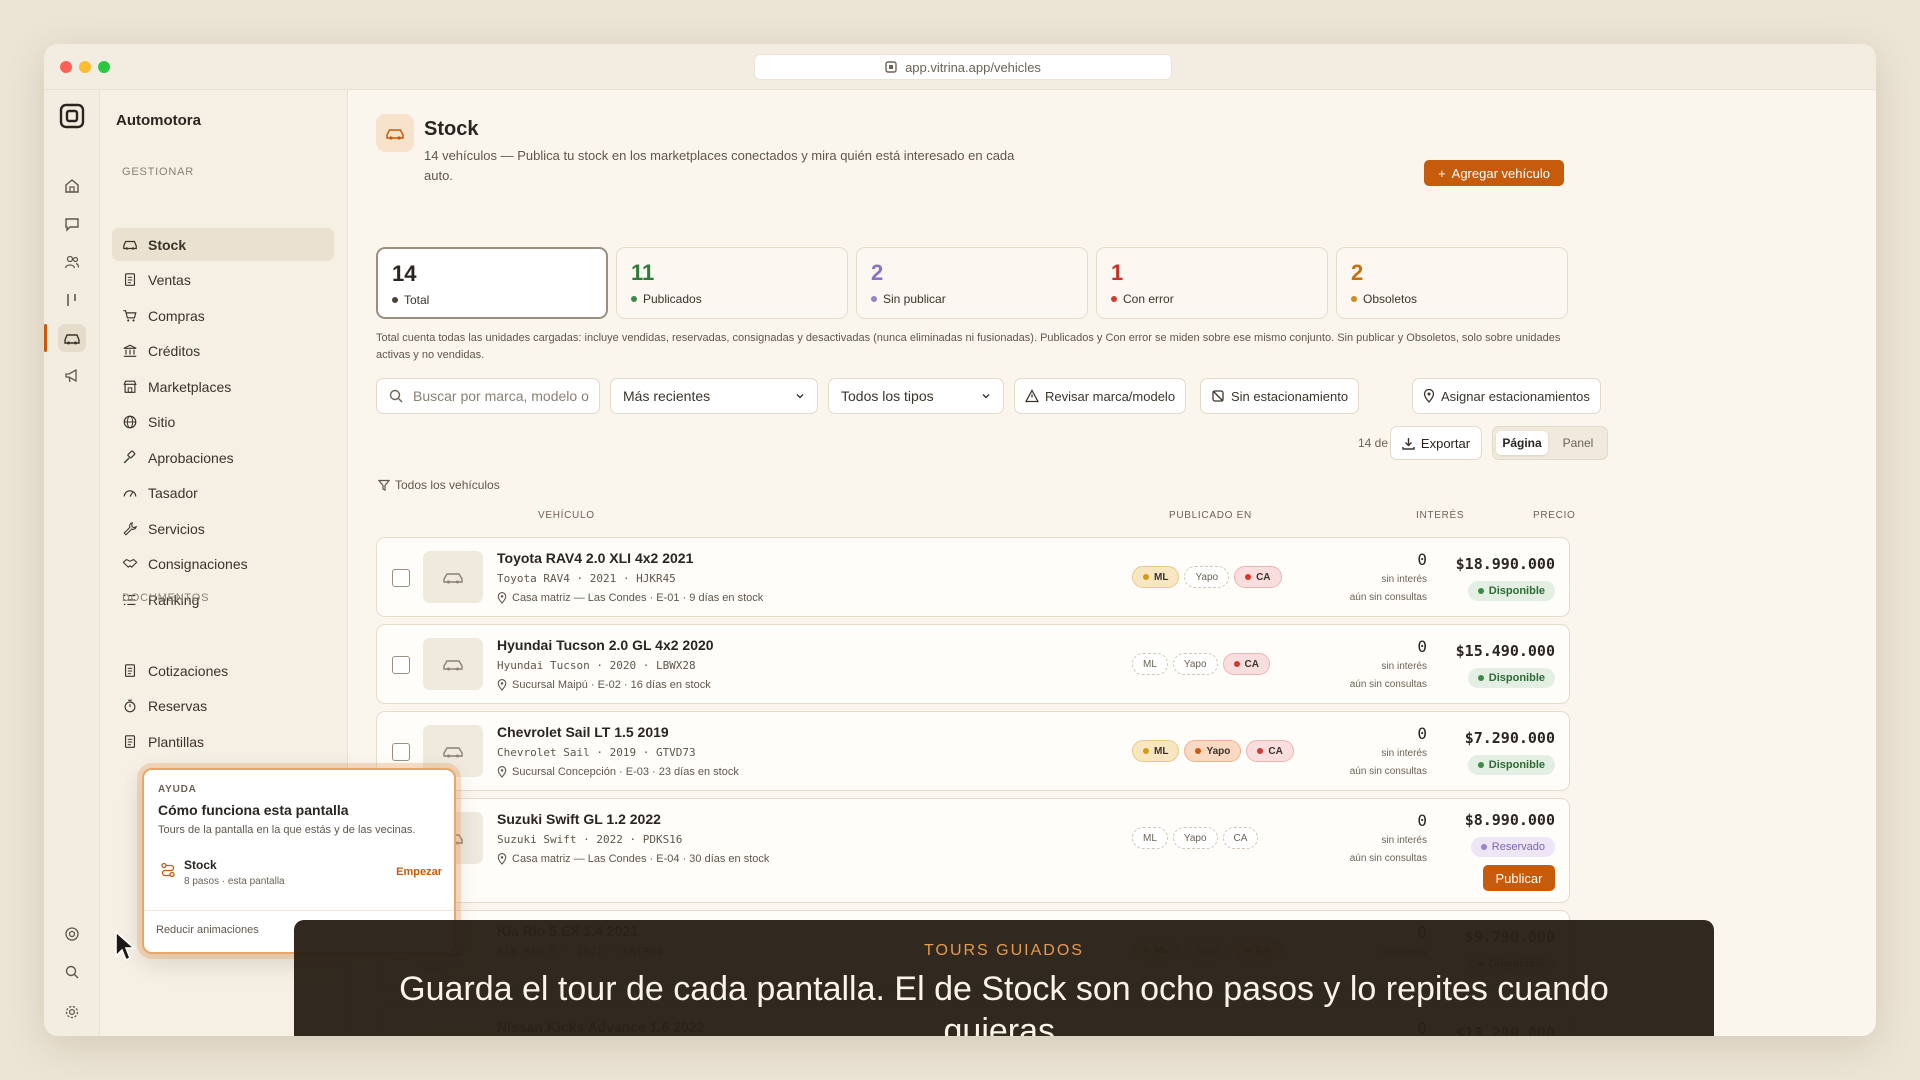 This screenshot has height=1080, width=1920. What do you see at coordinates (169, 280) in the screenshot?
I see `sidebar-item-label: Ventas` at bounding box center [169, 280].